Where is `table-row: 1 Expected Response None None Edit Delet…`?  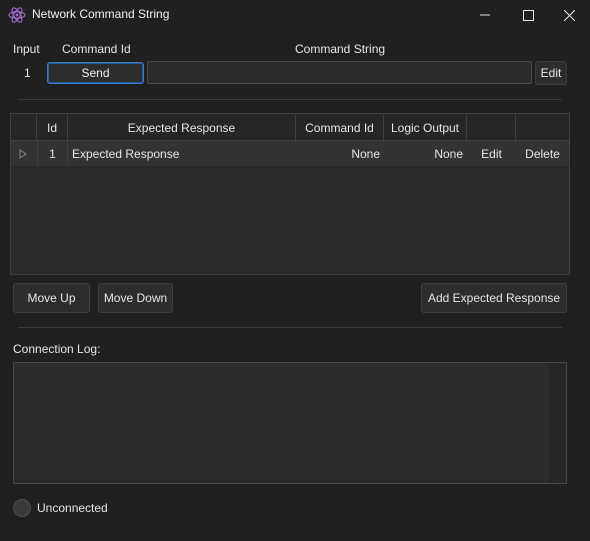 table-row: 1 Expected Response None None Edit Delet… is located at coordinates (290, 153).